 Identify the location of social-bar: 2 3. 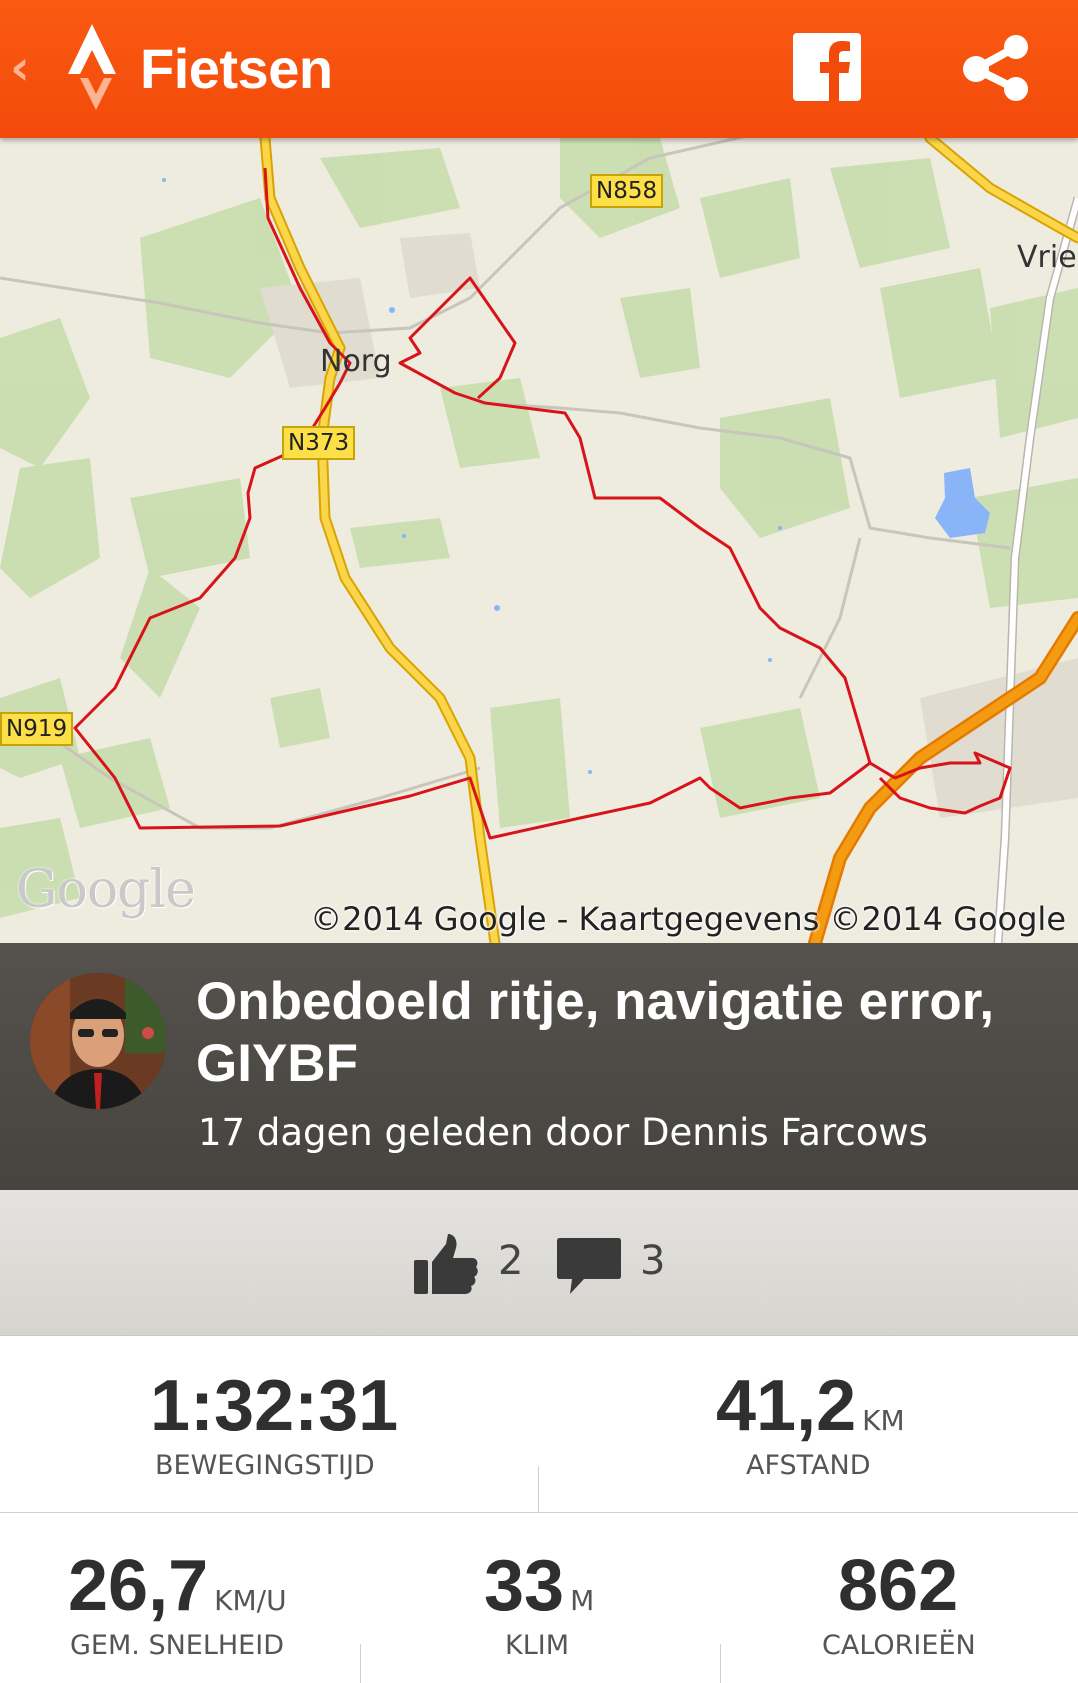
(539, 1263).